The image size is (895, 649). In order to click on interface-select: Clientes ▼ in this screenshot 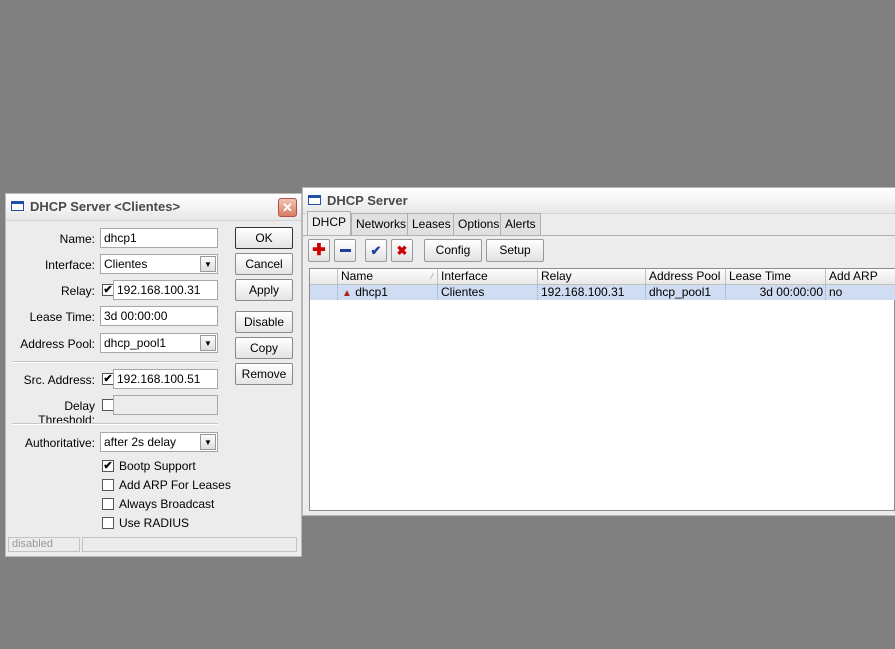, I will do `click(159, 264)`.